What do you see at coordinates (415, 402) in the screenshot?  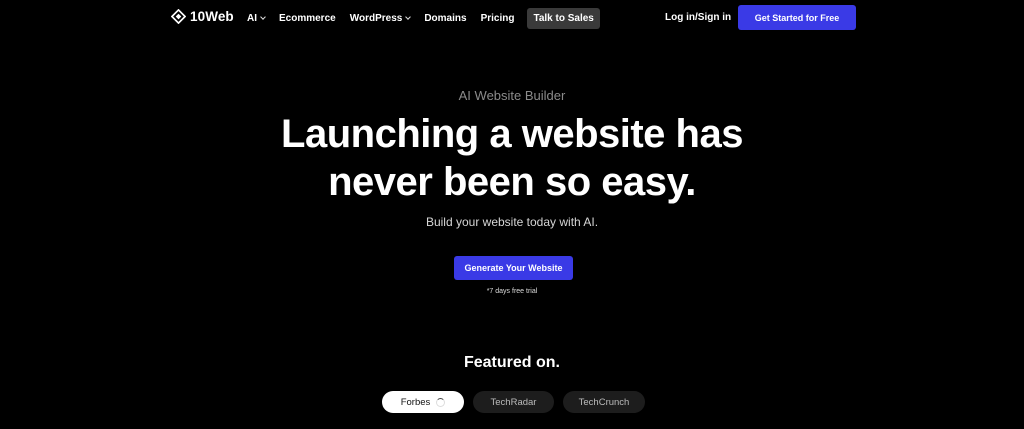 I see `pill-label: Forbes` at bounding box center [415, 402].